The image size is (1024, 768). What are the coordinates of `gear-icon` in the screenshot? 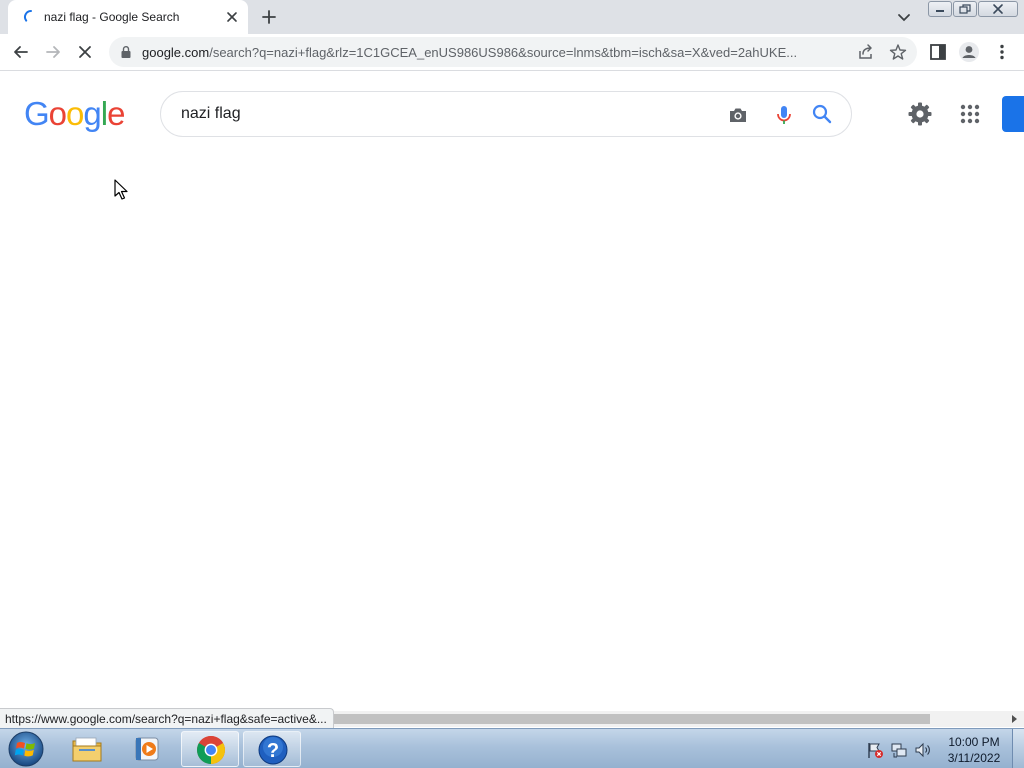 It's located at (920, 114).